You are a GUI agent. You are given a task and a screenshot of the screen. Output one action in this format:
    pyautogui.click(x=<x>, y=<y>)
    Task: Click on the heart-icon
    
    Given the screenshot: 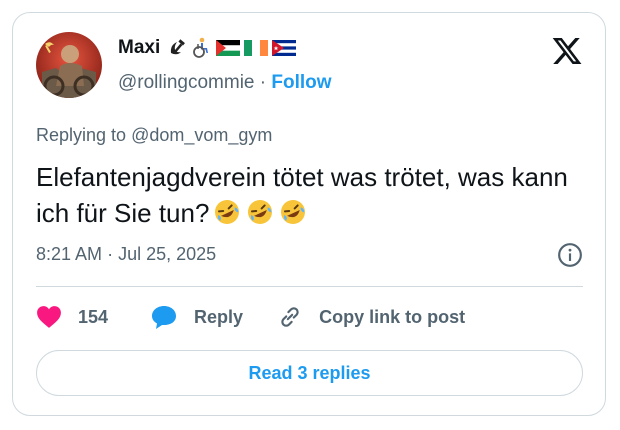 What is the action you would take?
    pyautogui.click(x=49, y=317)
    